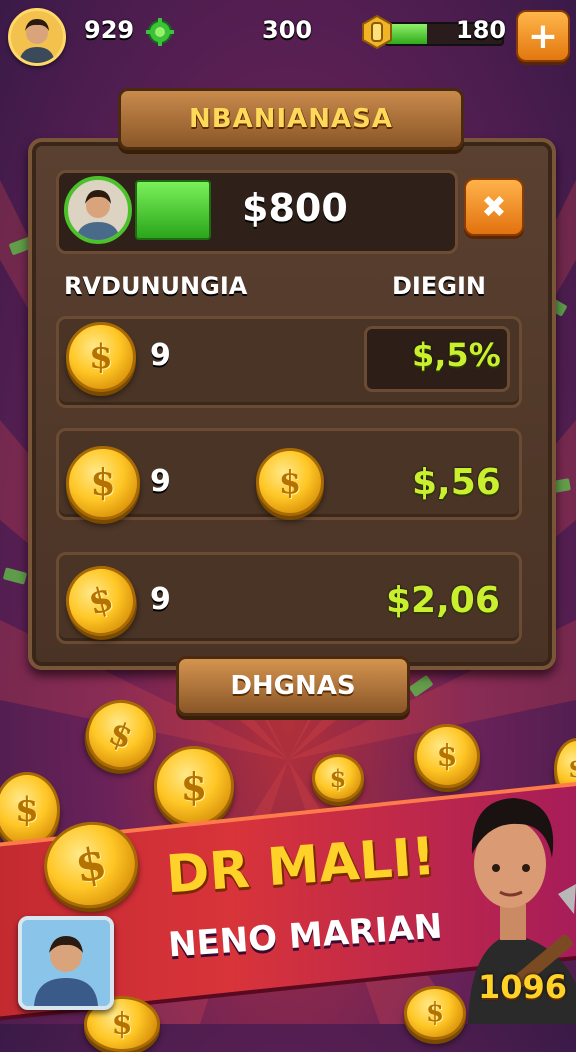  What do you see at coordinates (160, 32) in the screenshot?
I see `gear-gem-icon` at bounding box center [160, 32].